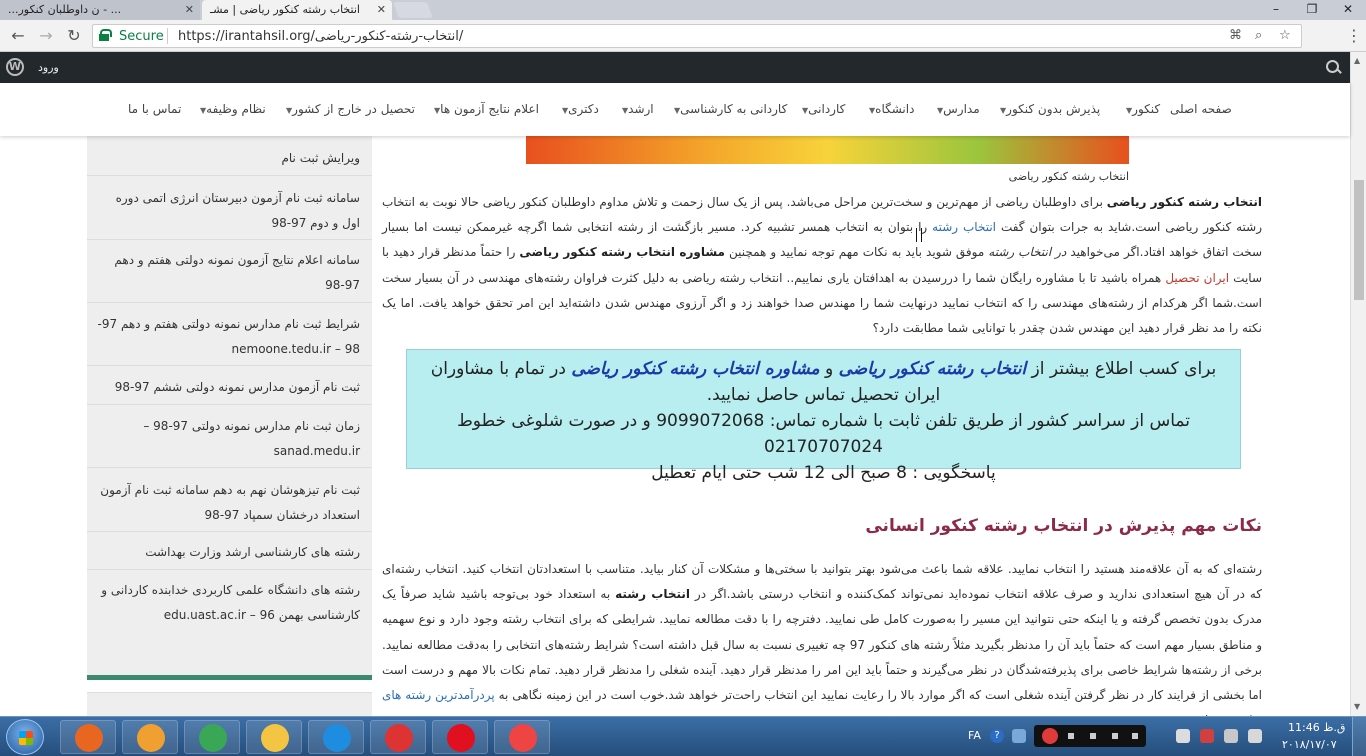  I want to click on taskbar-app-firefox, so click(88, 737).